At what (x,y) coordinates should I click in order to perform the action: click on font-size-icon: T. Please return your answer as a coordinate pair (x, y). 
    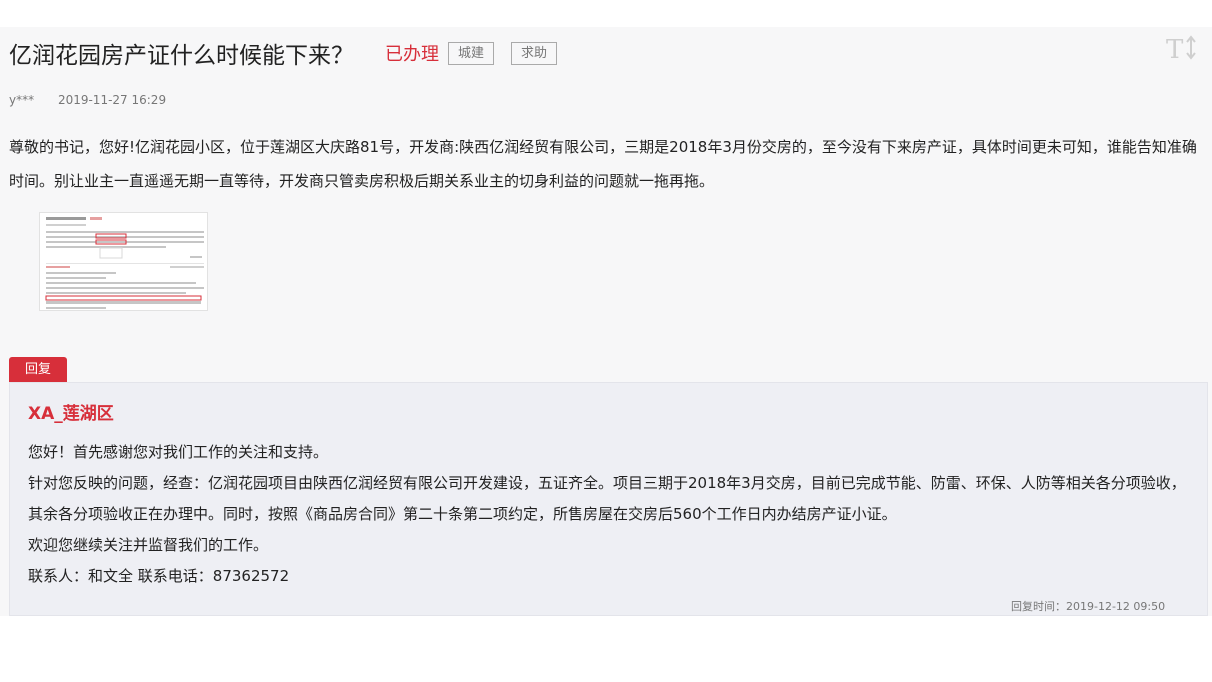
    Looking at the image, I should click on (1182, 48).